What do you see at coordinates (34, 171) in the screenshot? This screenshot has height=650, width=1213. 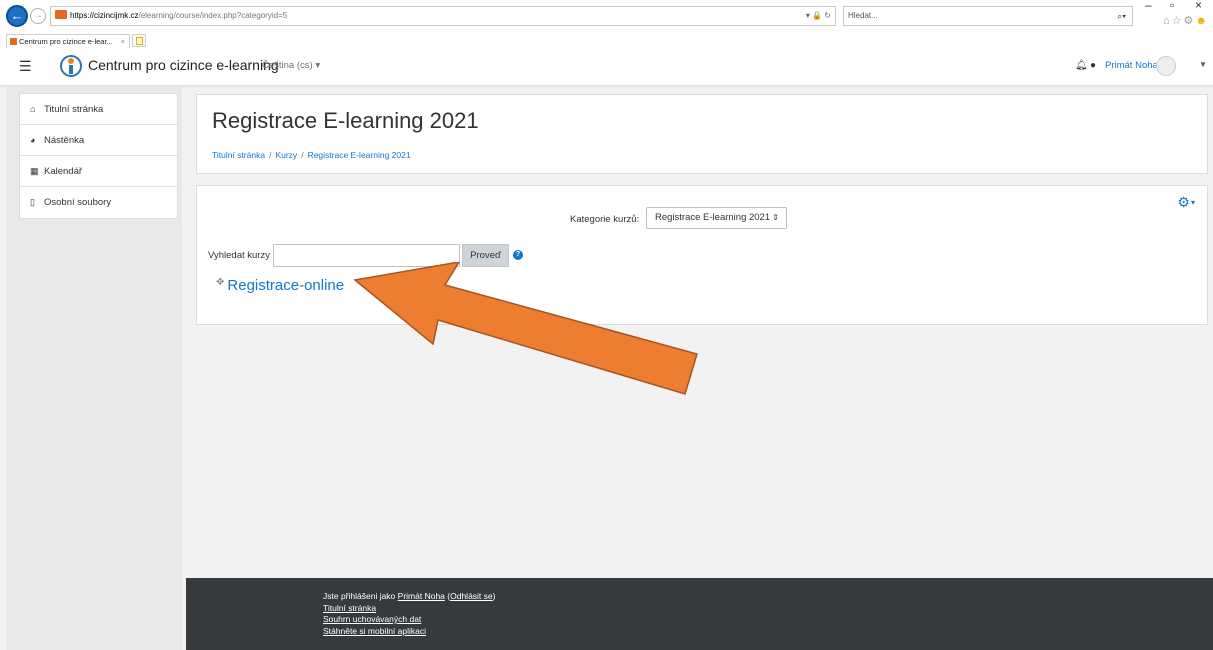 I see `calendar-icon: ▦` at bounding box center [34, 171].